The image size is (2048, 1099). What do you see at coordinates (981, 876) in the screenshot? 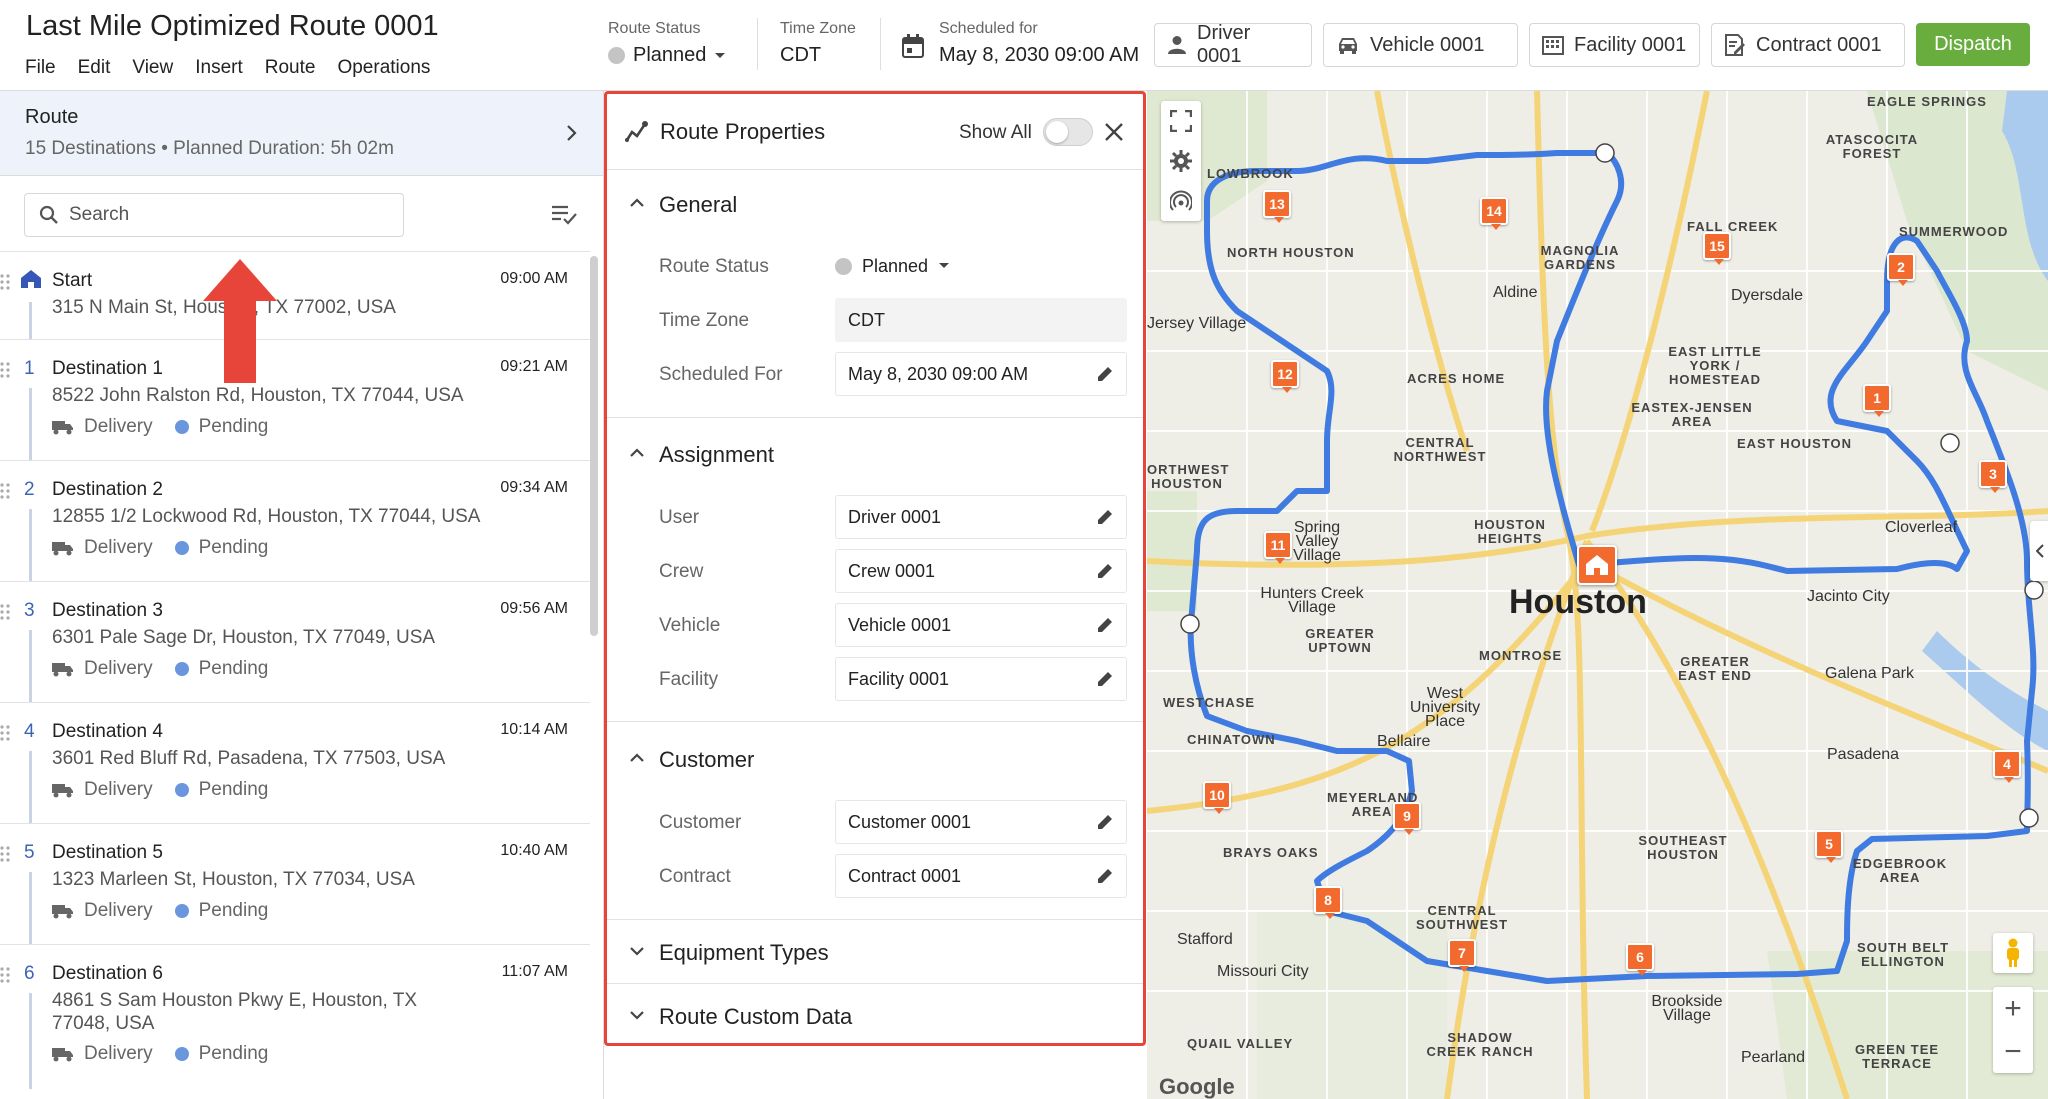
I see `contract-field: Contract 0001` at bounding box center [981, 876].